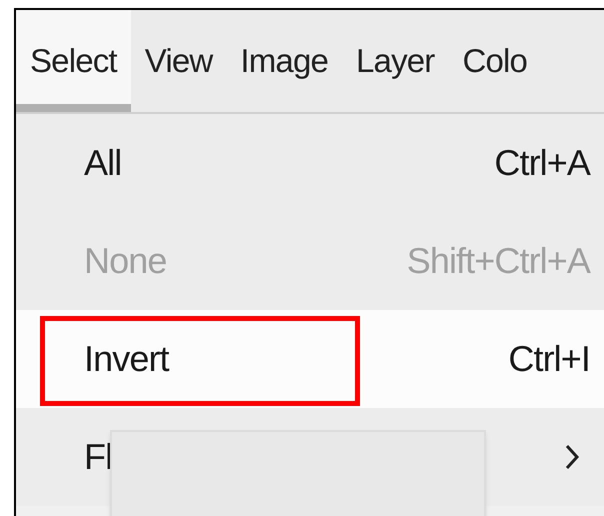 This screenshot has width=604, height=516. Describe the element at coordinates (178, 61) in the screenshot. I see `menu-bar-item: View` at that location.